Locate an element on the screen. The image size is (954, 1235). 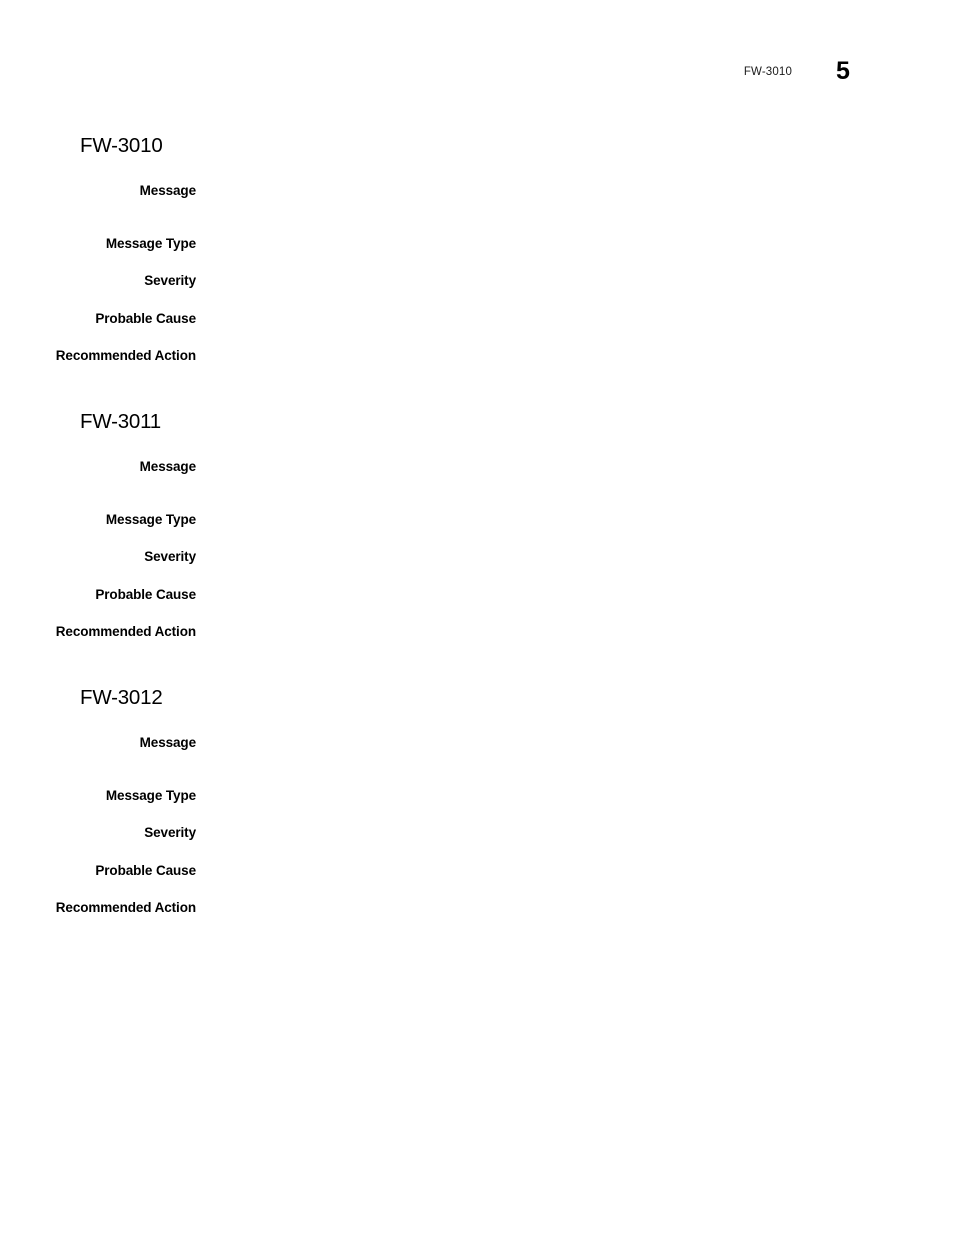
running-header-title: FW-3010 is located at coordinates (767, 72).